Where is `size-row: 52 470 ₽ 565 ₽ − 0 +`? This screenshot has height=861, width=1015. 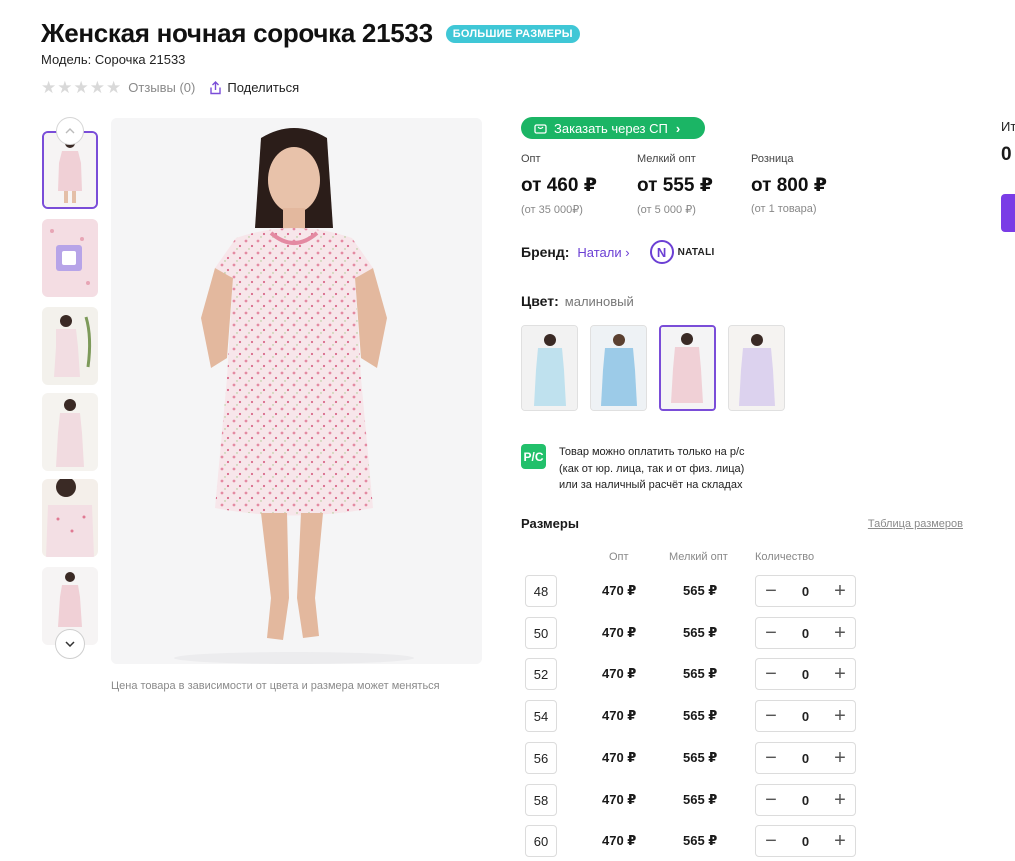 size-row: 52 470 ₽ 565 ₽ − 0 + is located at coordinates (691, 674).